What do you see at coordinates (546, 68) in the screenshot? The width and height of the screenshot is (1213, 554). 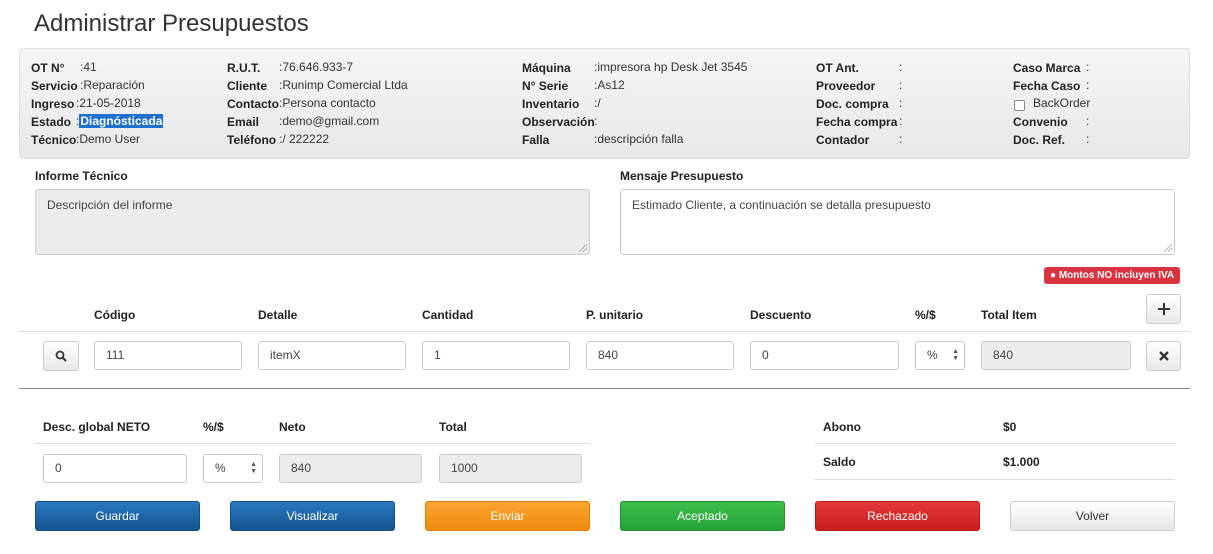 I see `info-key-maquina: Máquina` at bounding box center [546, 68].